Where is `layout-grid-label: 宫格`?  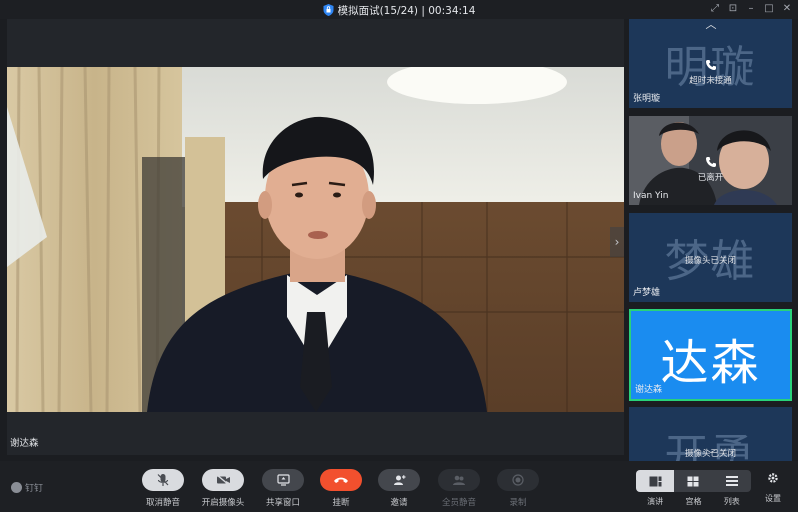 layout-grid-label: 宫格 is located at coordinates (693, 501).